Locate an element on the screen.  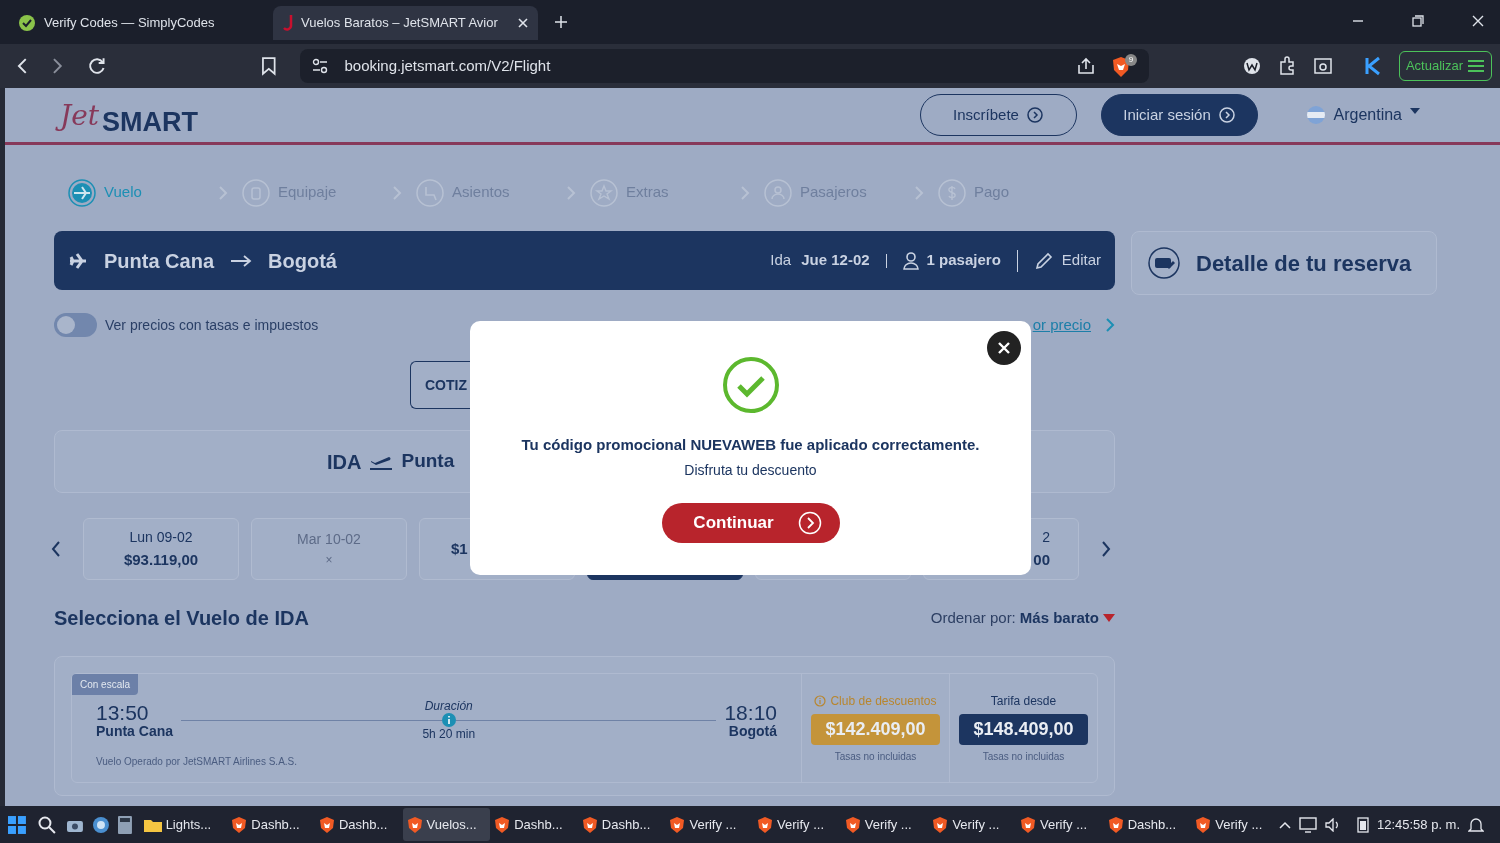
chevron-right-icon is located at coordinates (1106, 549).